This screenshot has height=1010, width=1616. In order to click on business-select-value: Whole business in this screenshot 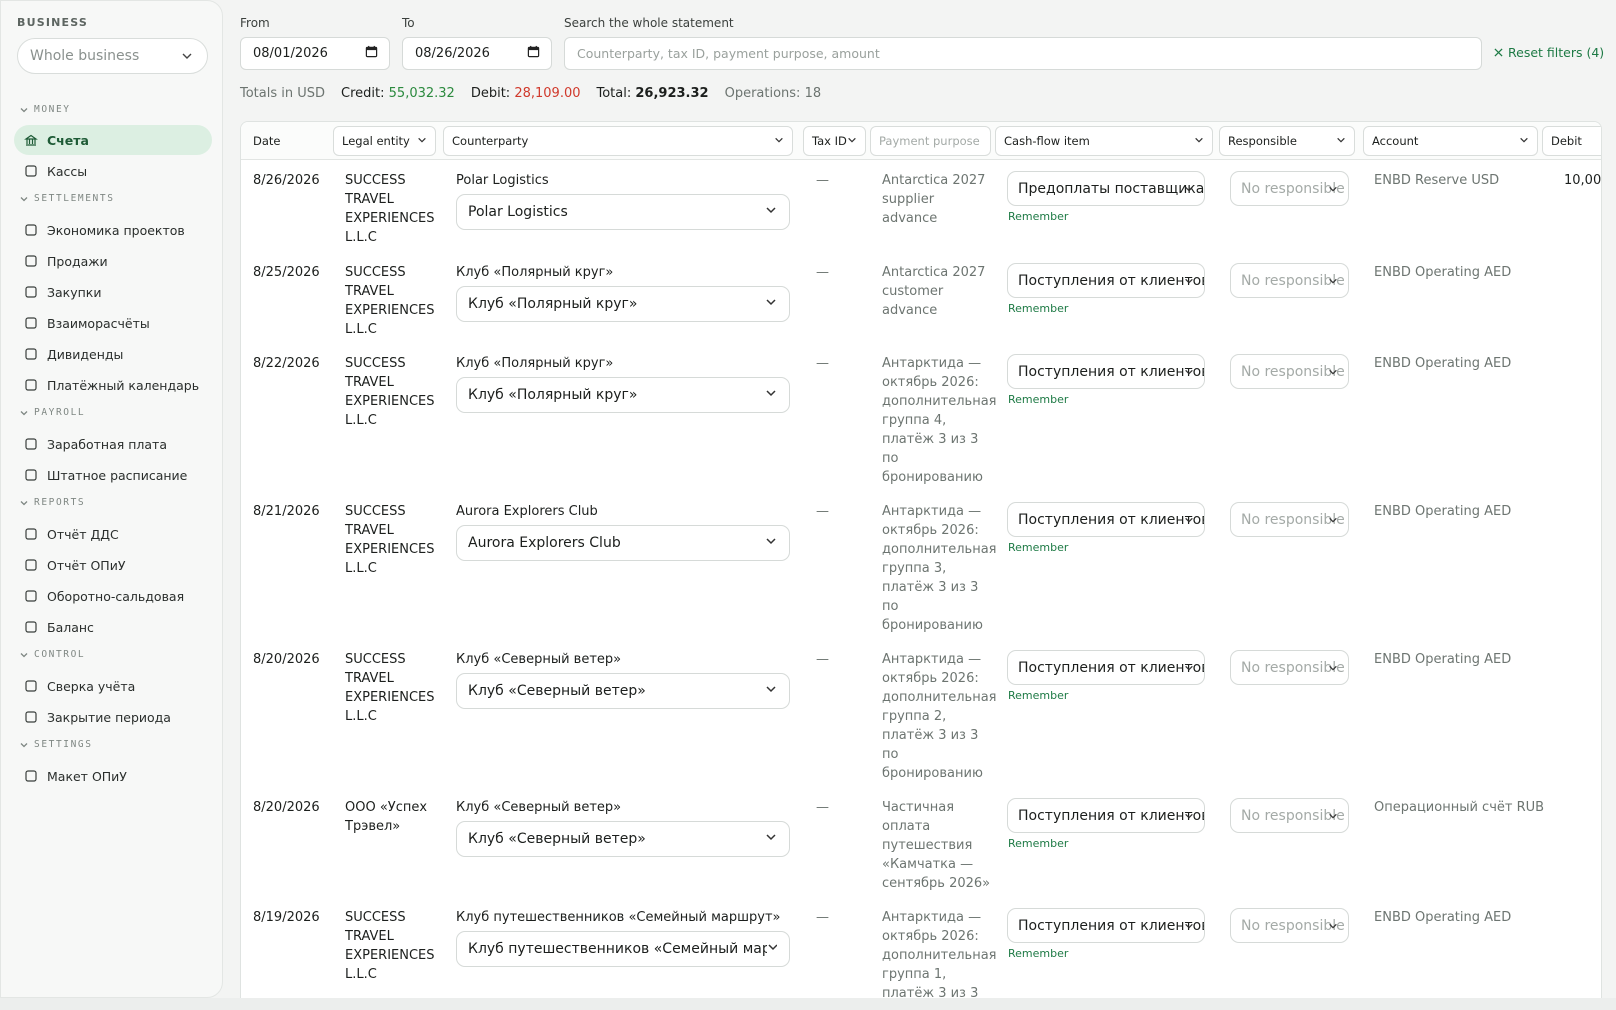, I will do `click(85, 56)`.